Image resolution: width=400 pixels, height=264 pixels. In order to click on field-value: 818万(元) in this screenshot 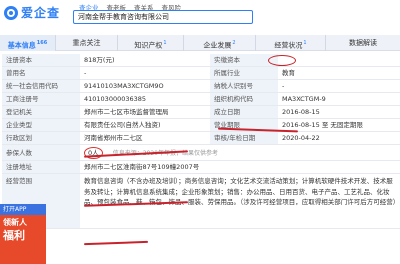, I will do `click(99, 60)`.